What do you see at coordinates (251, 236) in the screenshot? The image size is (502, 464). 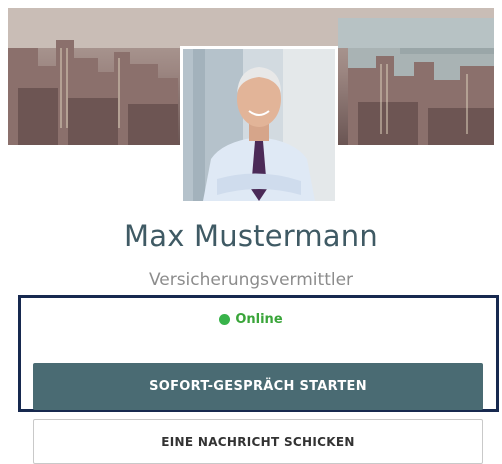 I see `profile-name: Max Mustermann` at bounding box center [251, 236].